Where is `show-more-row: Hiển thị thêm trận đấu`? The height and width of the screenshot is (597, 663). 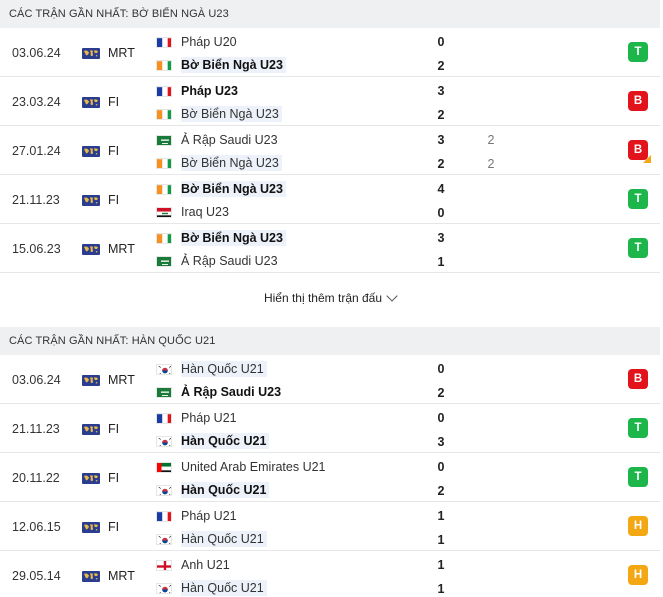 show-more-row: Hiển thị thêm trận đấu is located at coordinates (330, 297).